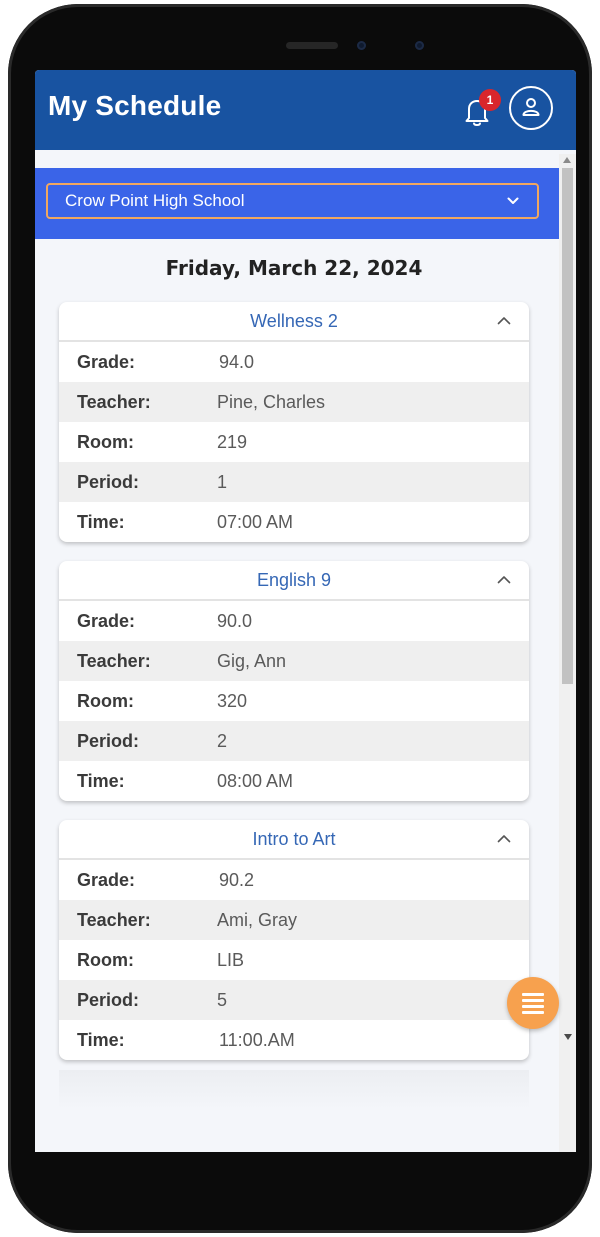 Image resolution: width=600 pixels, height=1237 pixels. I want to click on course-card-header: Wellness 2, so click(294, 322).